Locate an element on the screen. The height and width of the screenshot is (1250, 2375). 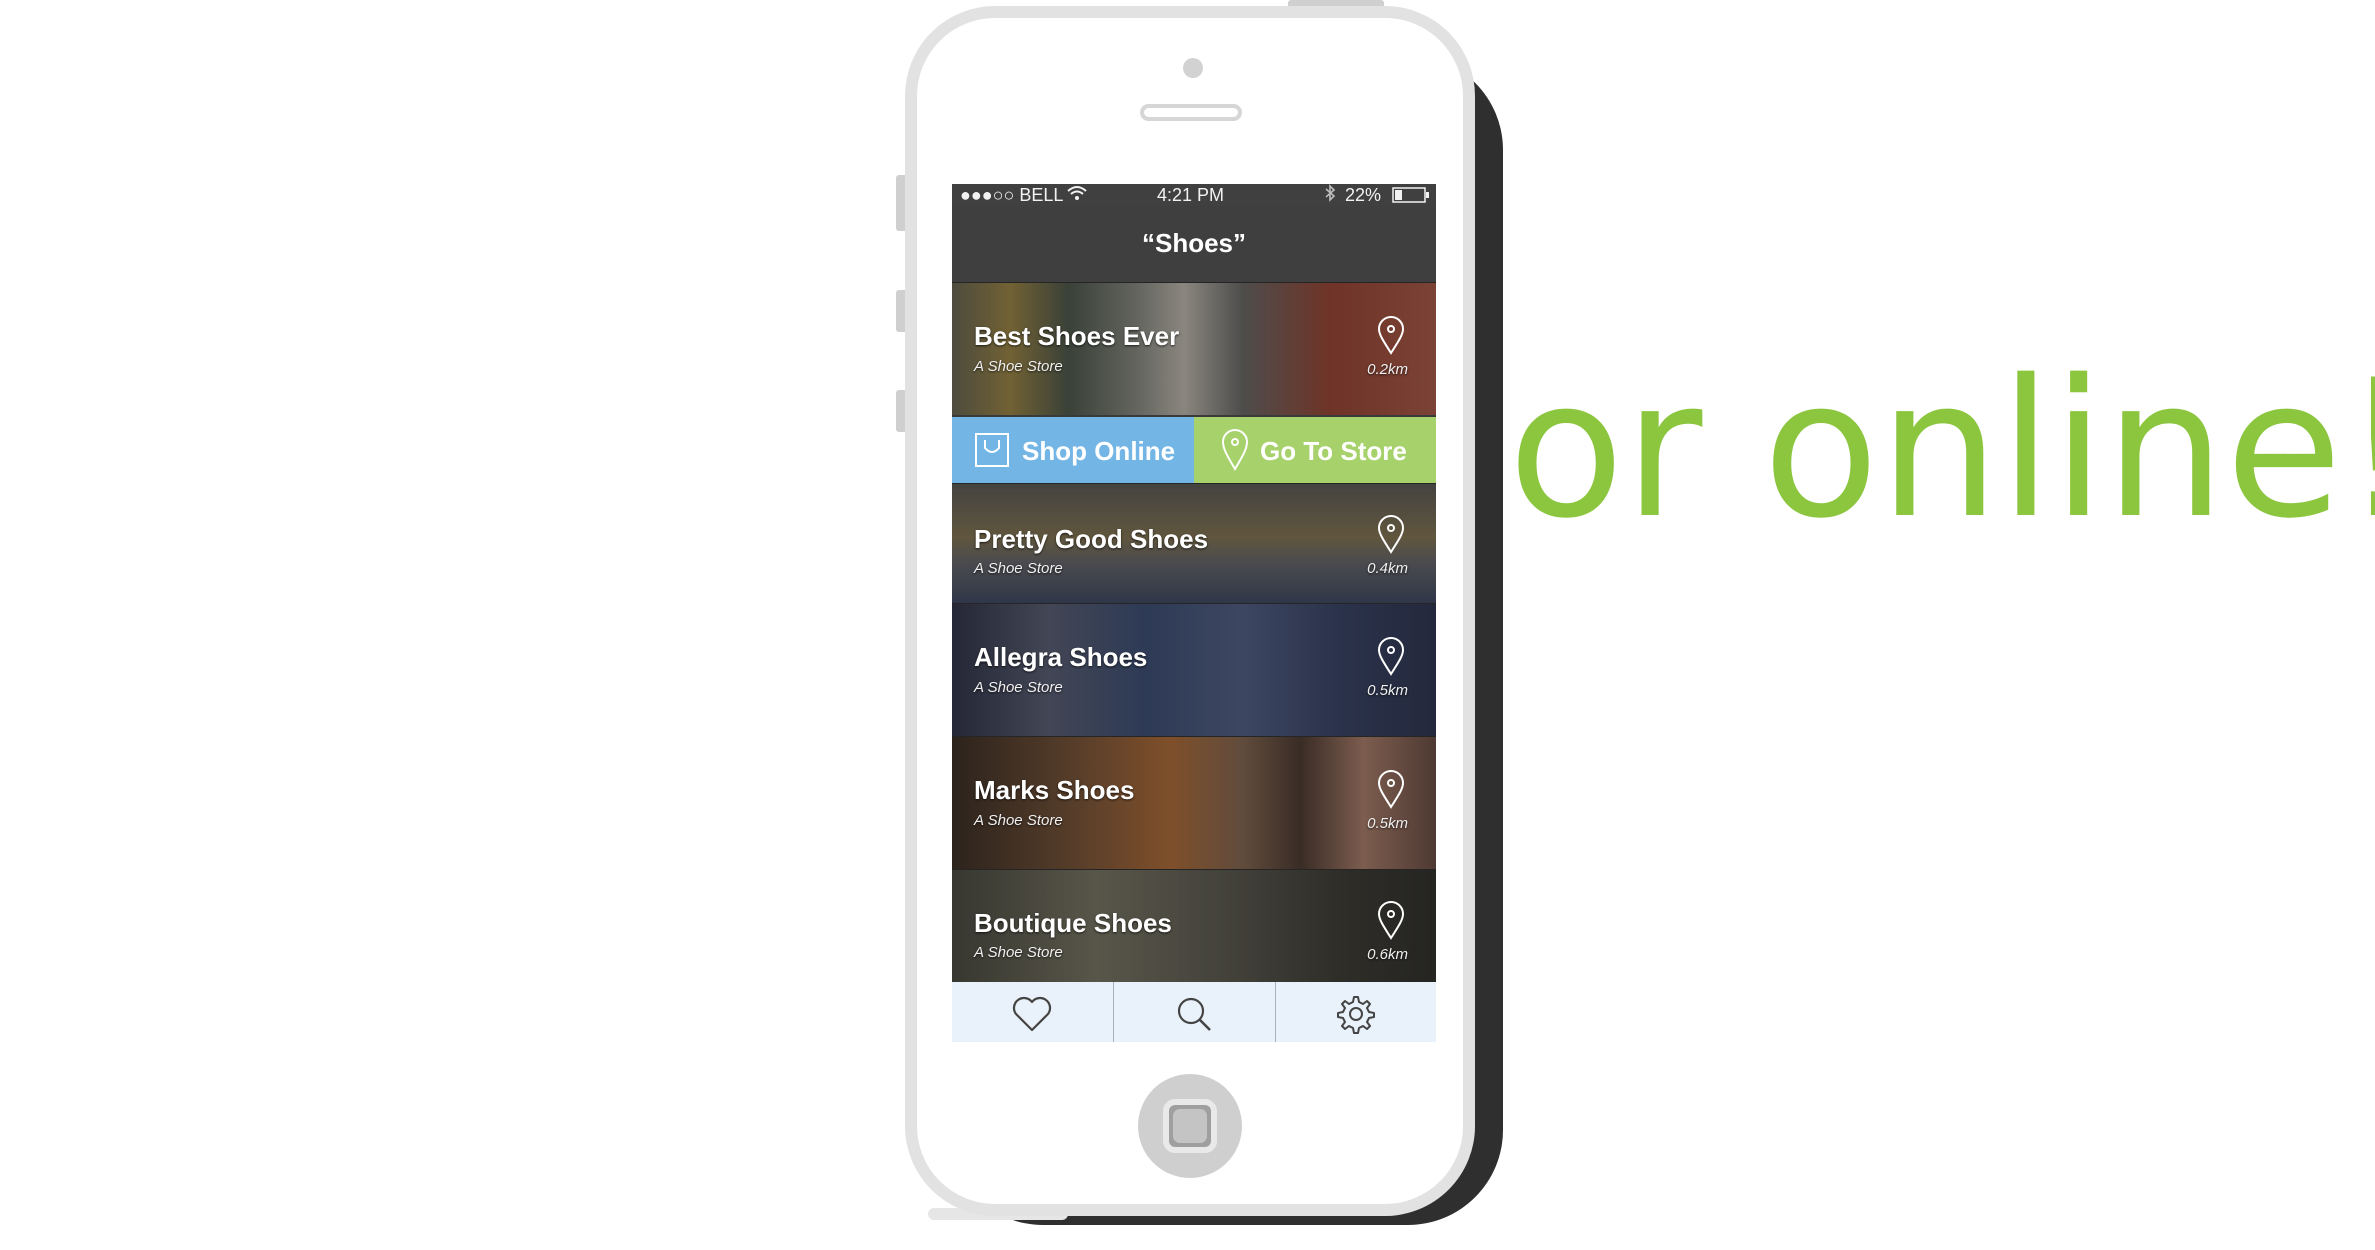
store-list-item: Pretty Good Shoes A Shoe Store 0.4km is located at coordinates (1194, 543).